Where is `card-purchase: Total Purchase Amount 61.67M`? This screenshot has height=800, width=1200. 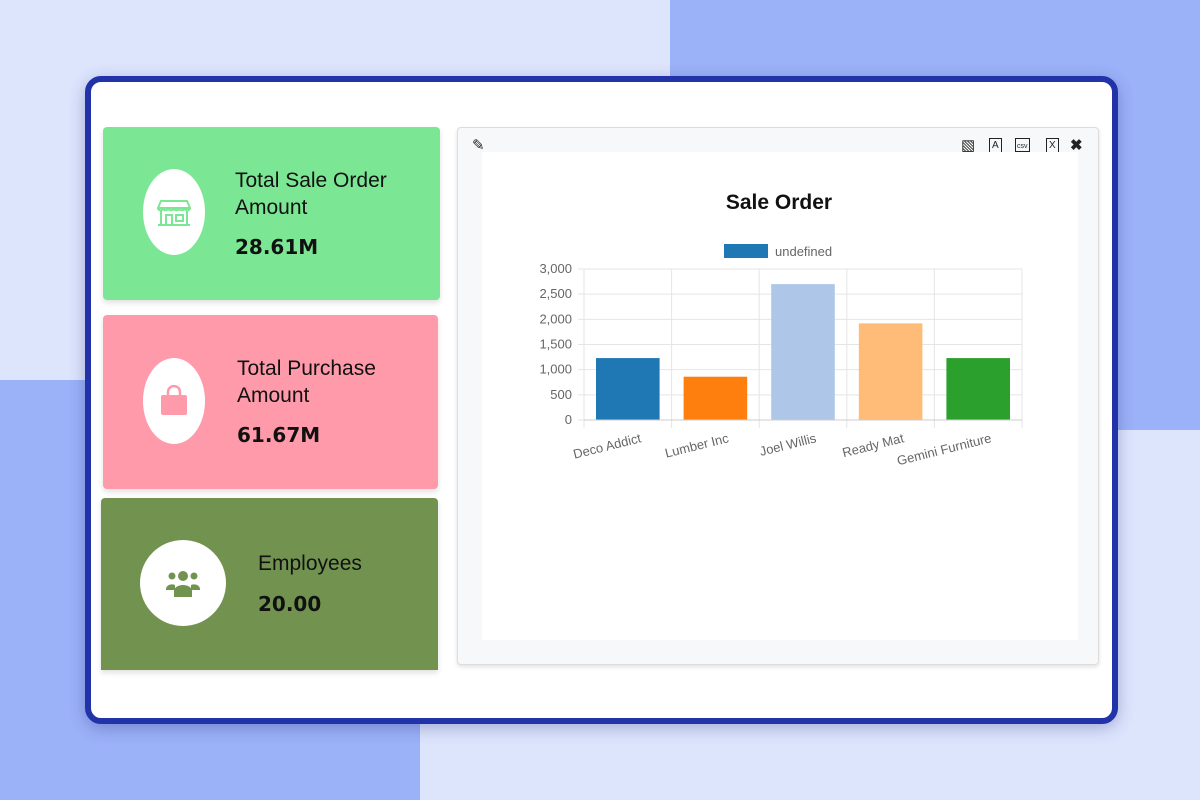 card-purchase: Total Purchase Amount 61.67M is located at coordinates (270, 402).